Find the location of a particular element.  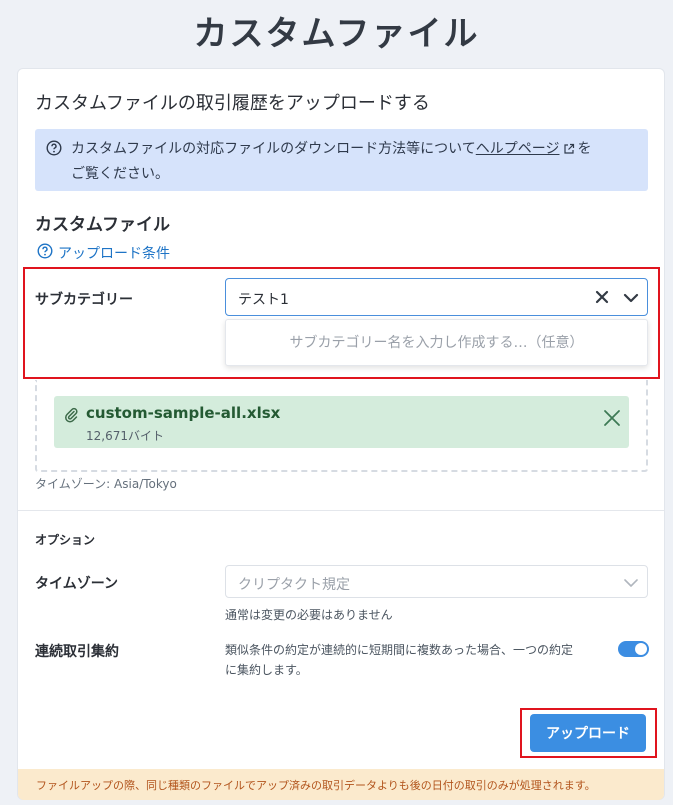

info-text-line2: ご覧ください。 is located at coordinates (120, 174).